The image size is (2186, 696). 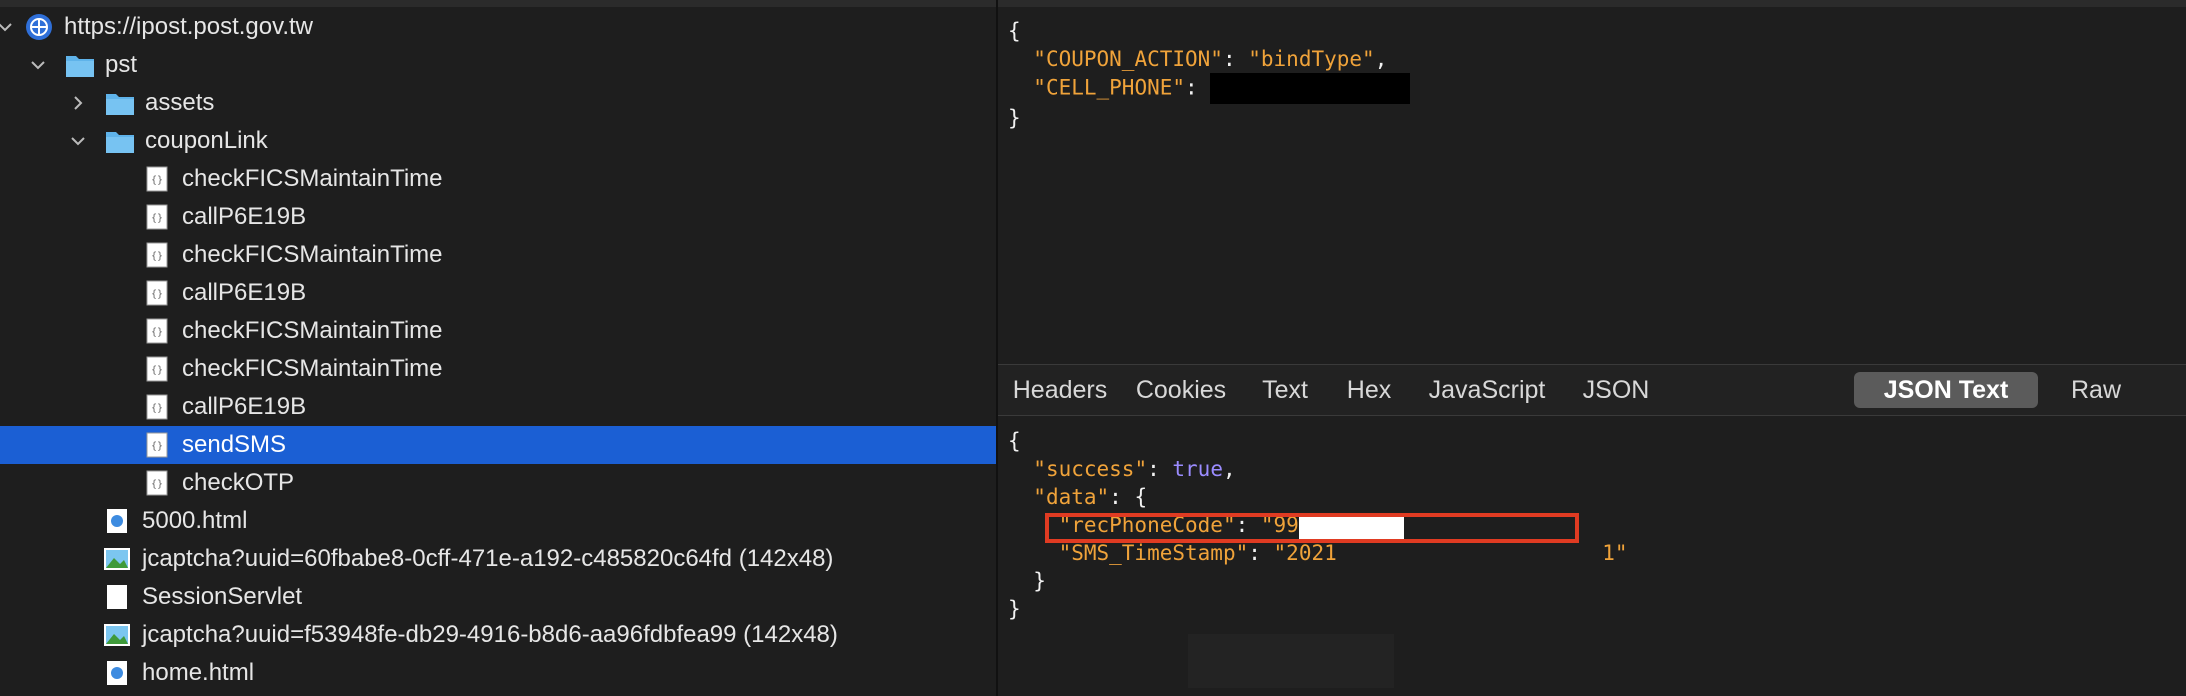 I want to click on json-value: 1", so click(x=1615, y=553).